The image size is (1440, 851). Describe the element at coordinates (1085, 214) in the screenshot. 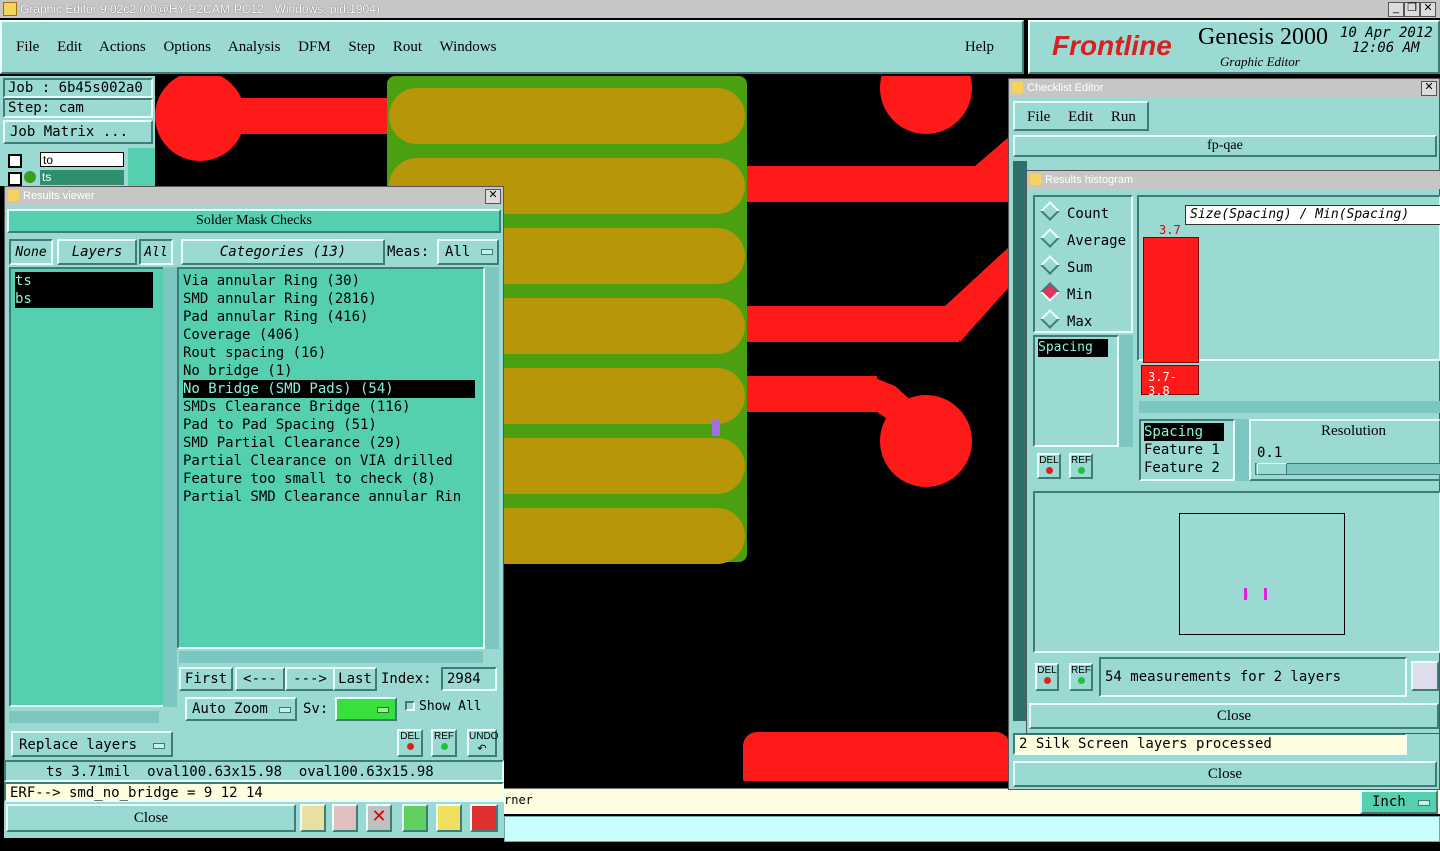

I see `option-count: Count` at that location.